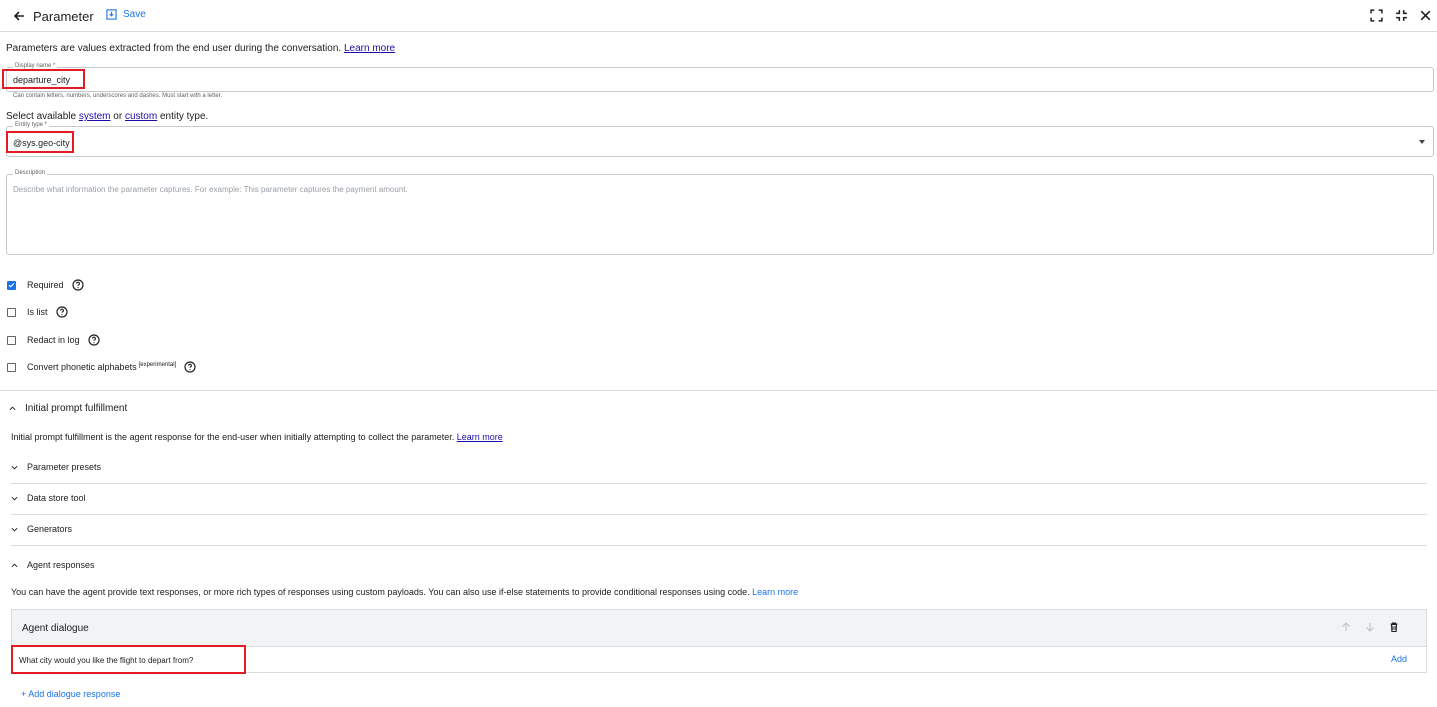  Describe the element at coordinates (719, 628) in the screenshot. I see `agent-dialogue-header: Agent dialogue` at that location.